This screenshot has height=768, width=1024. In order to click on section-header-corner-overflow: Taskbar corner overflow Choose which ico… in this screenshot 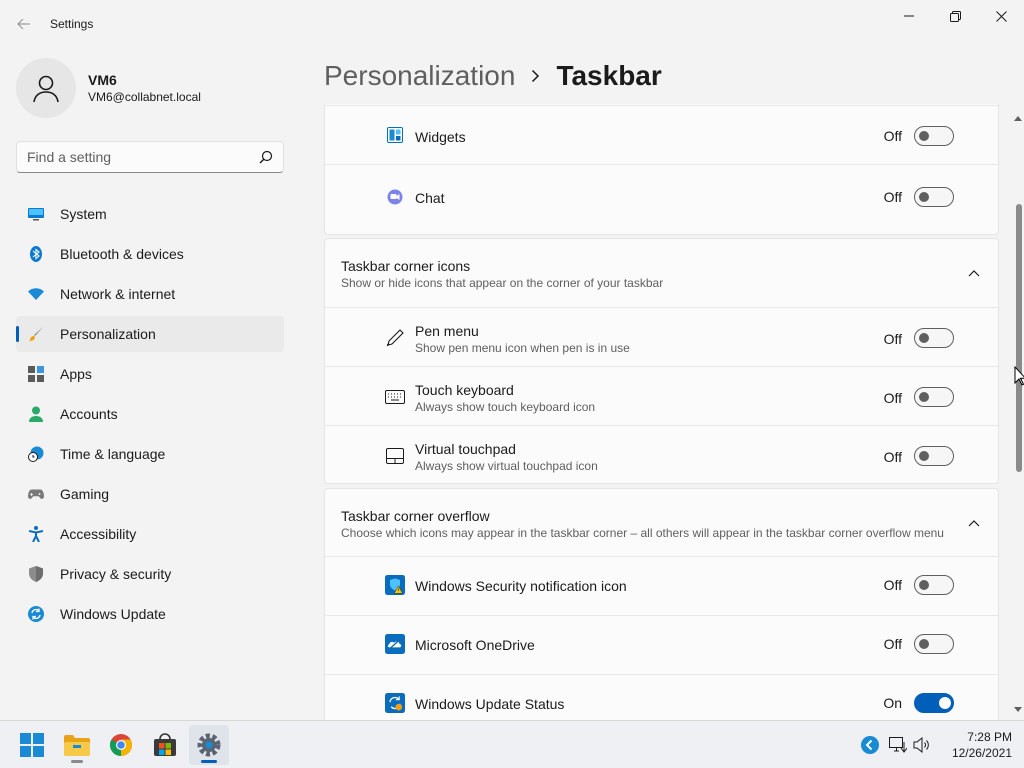, I will do `click(661, 522)`.